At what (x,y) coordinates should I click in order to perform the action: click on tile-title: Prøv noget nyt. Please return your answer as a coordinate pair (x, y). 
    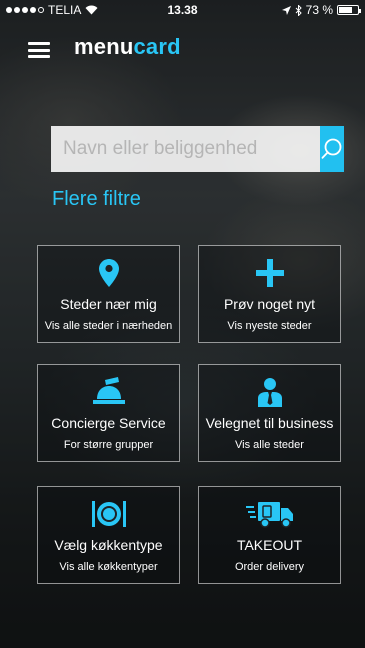
    Looking at the image, I should click on (269, 304).